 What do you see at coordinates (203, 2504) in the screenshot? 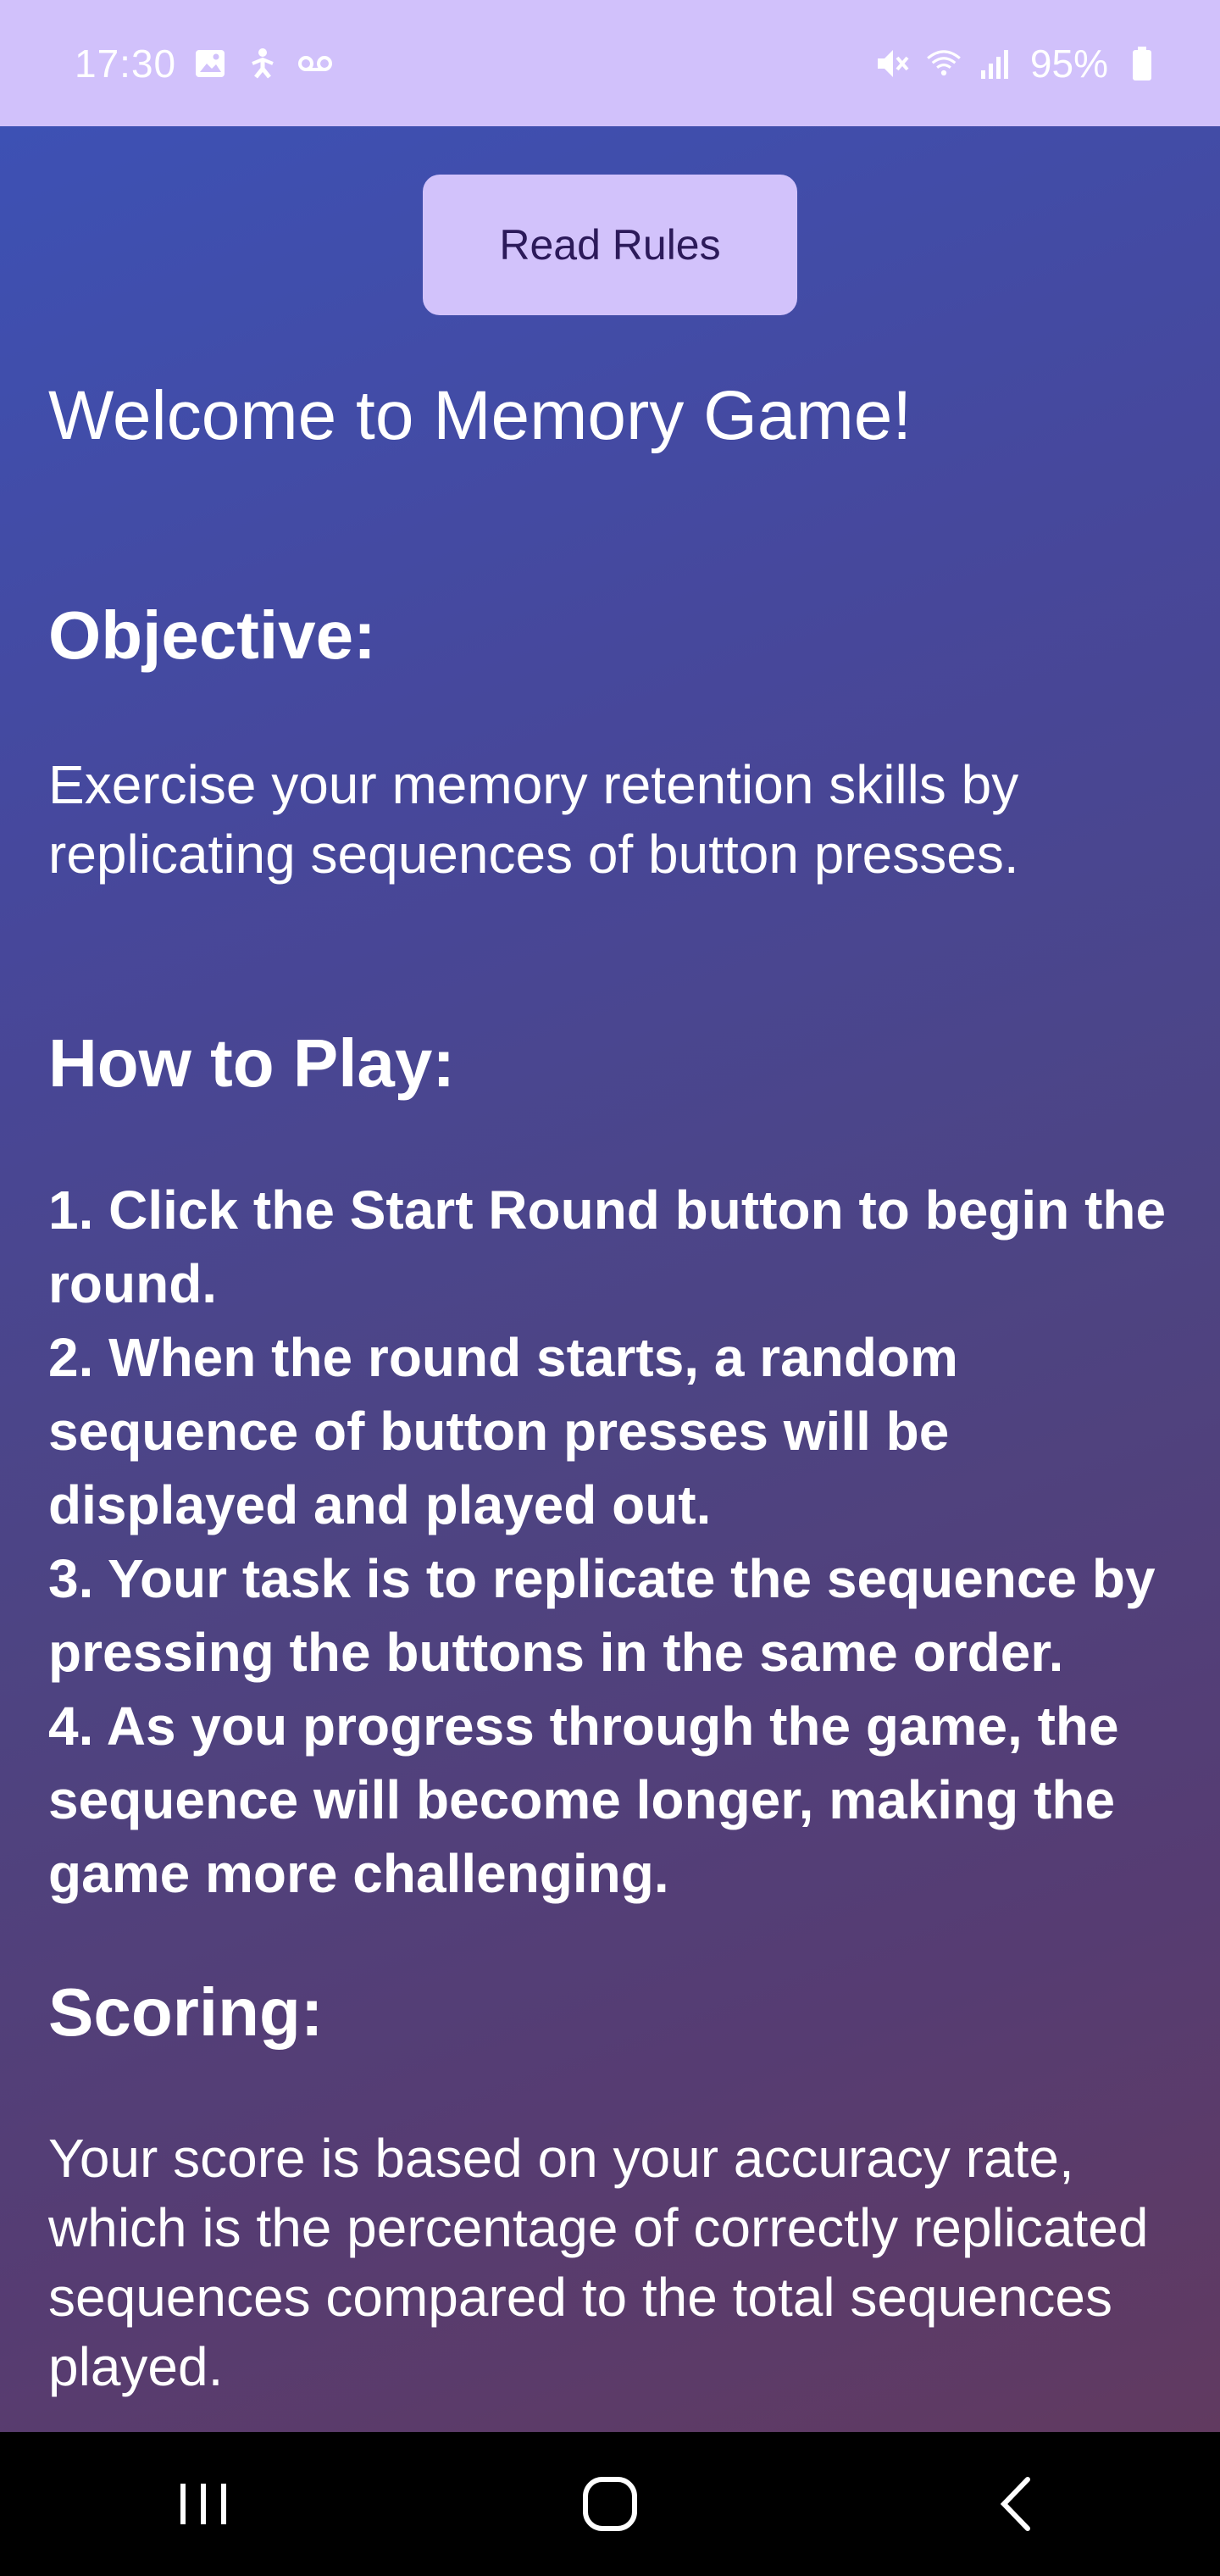
I see `recent-apps-icon` at bounding box center [203, 2504].